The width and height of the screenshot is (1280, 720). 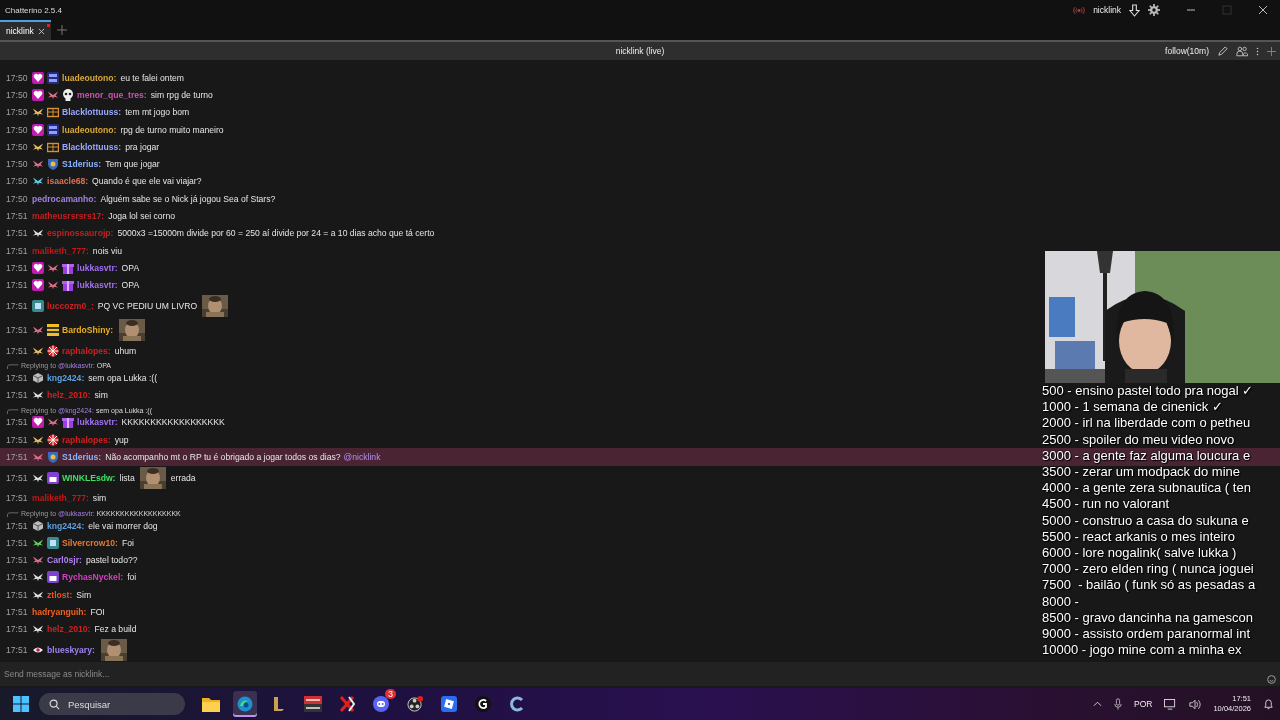 I want to click on settings-icon, so click(x=1154, y=10).